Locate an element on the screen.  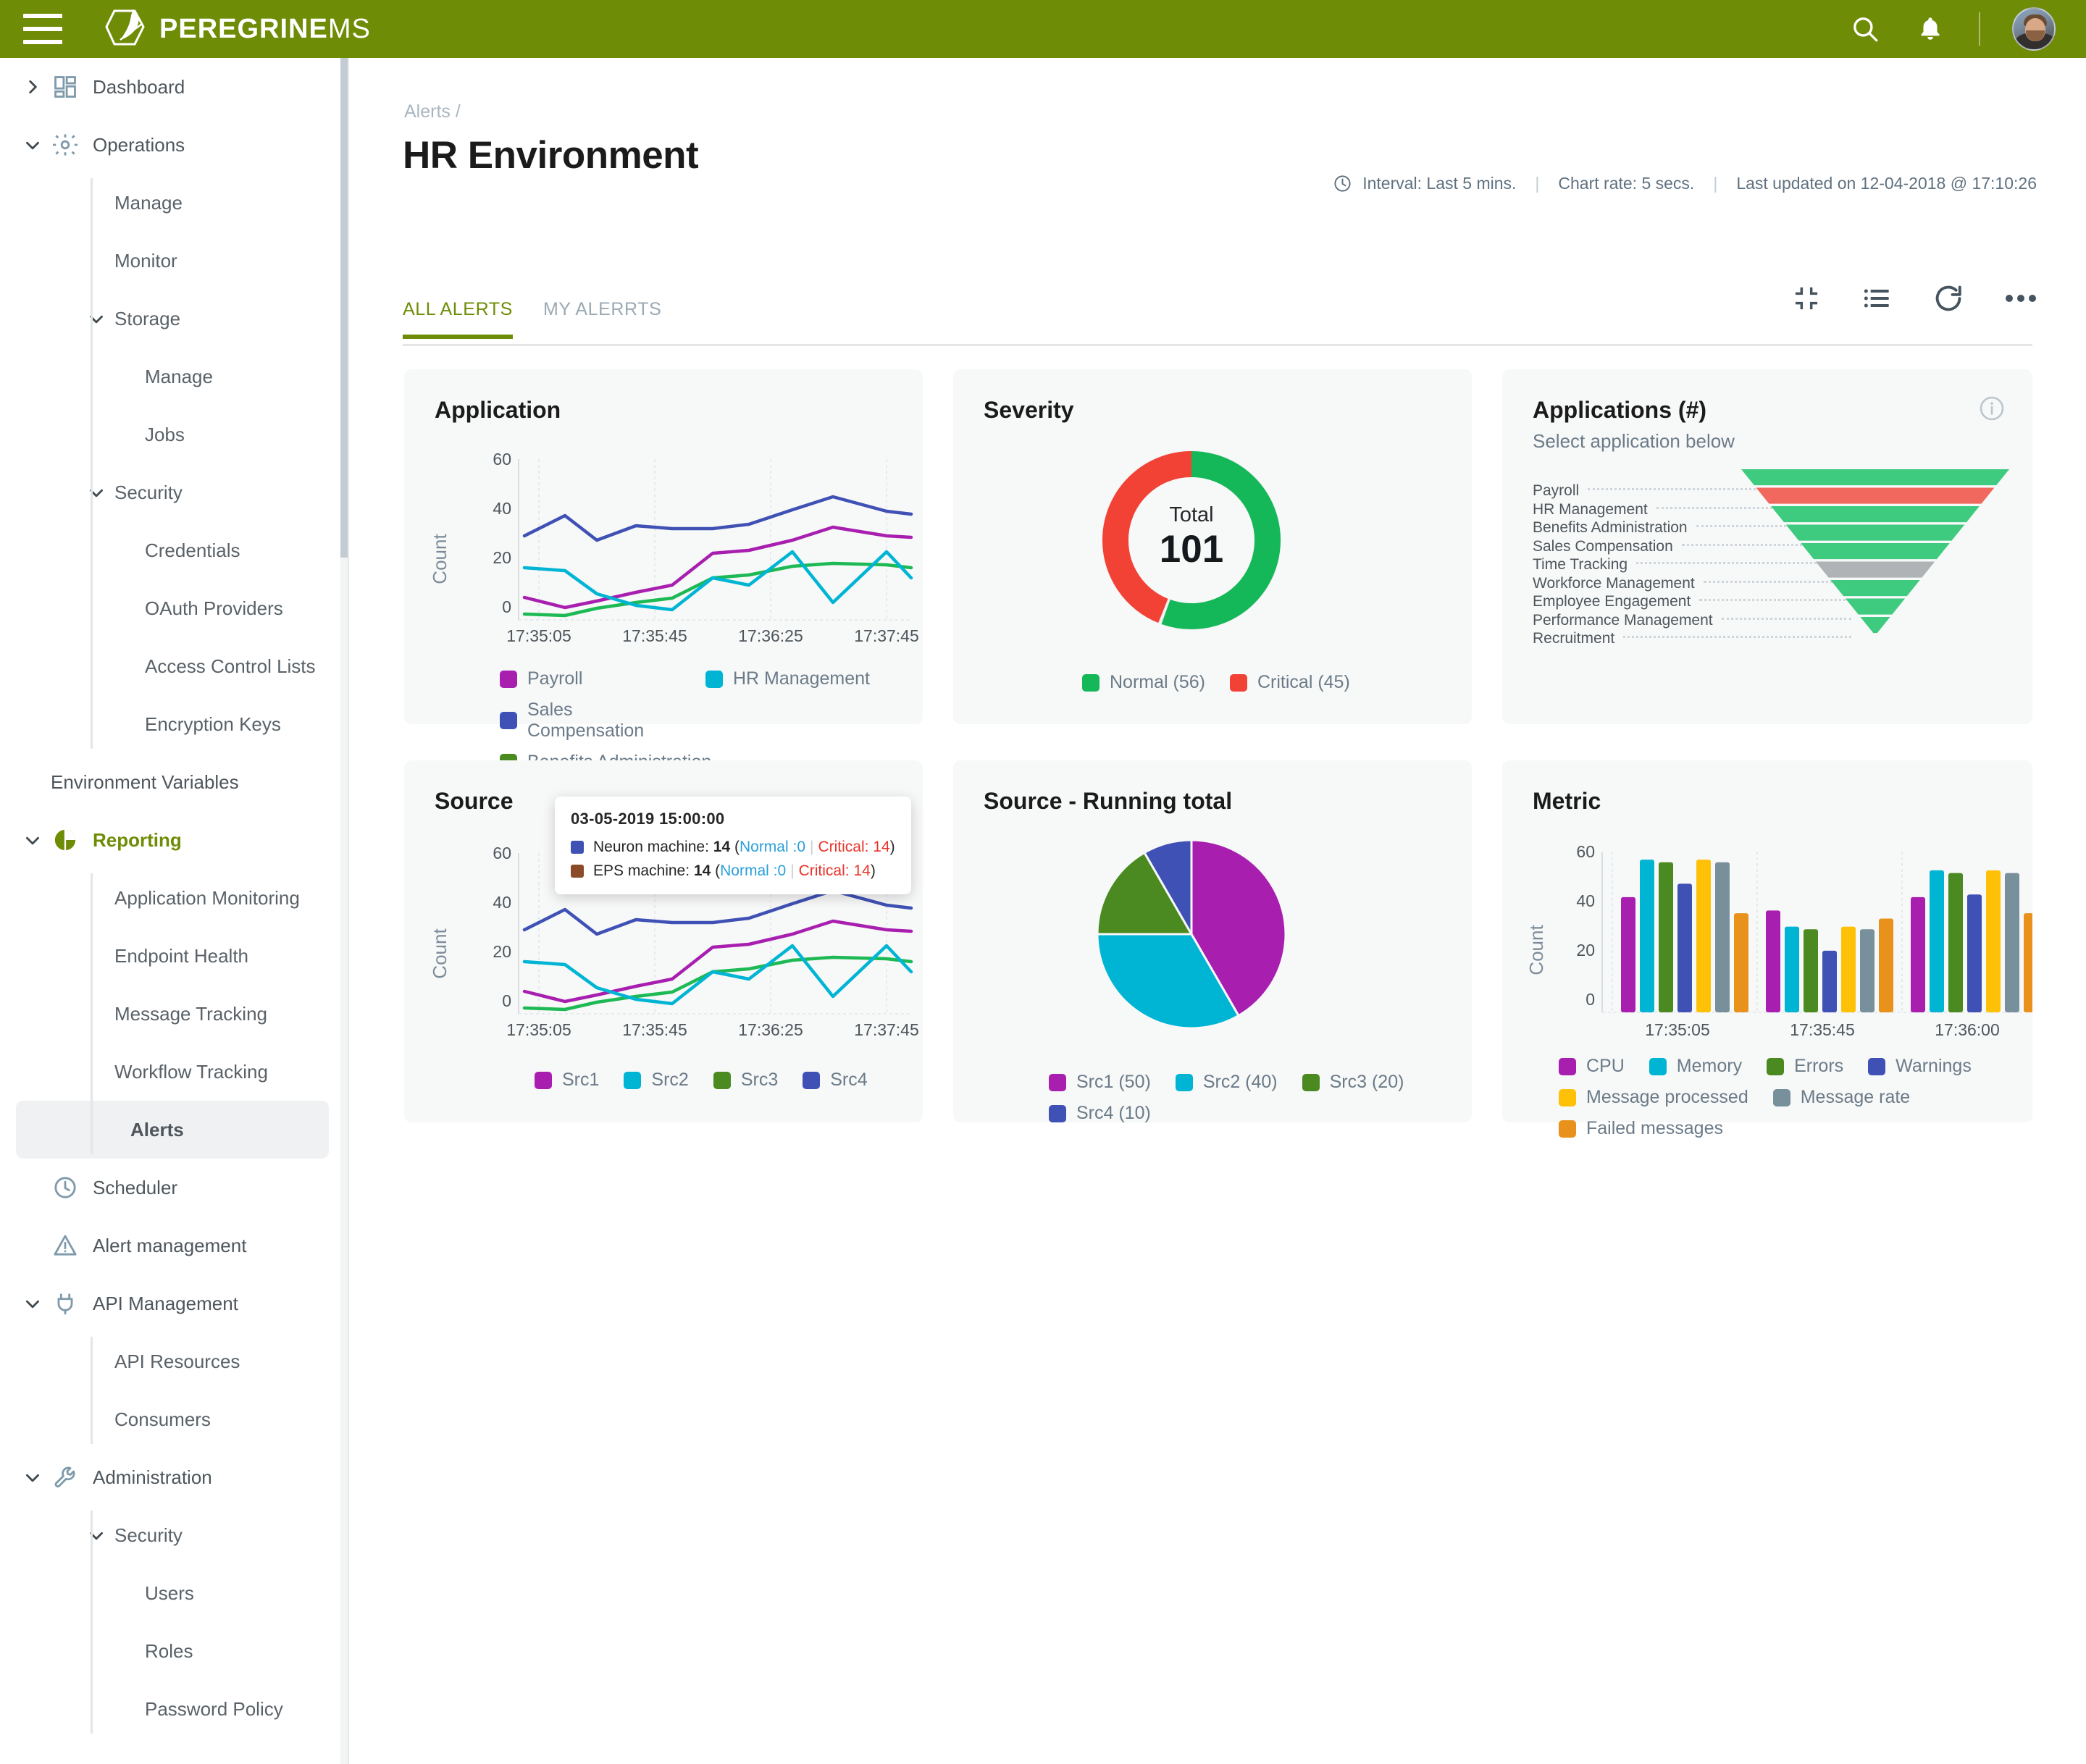
hamburger-menu-icon is located at coordinates (42, 29).